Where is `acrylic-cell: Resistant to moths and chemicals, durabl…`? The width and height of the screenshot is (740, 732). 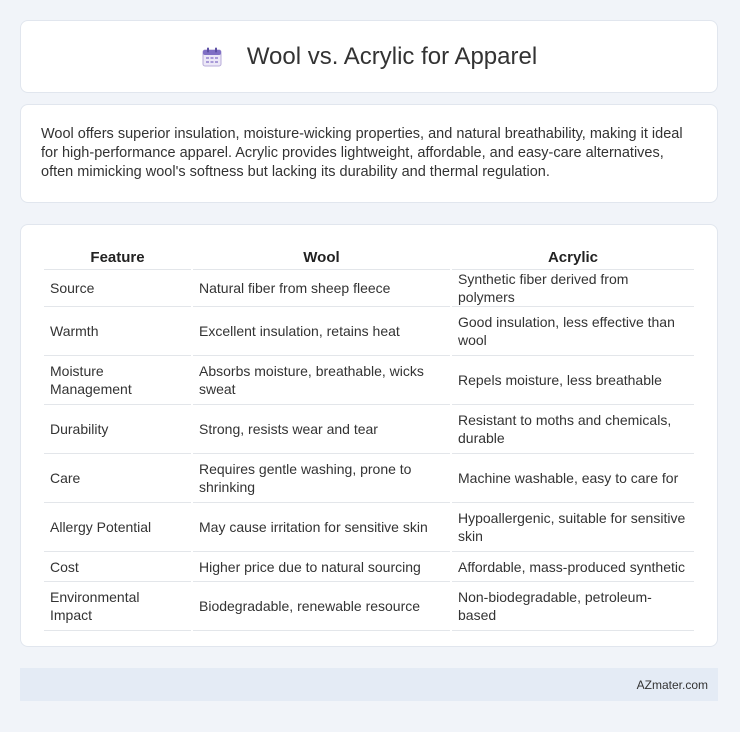
acrylic-cell: Resistant to moths and chemicals, durabl… is located at coordinates (573, 429).